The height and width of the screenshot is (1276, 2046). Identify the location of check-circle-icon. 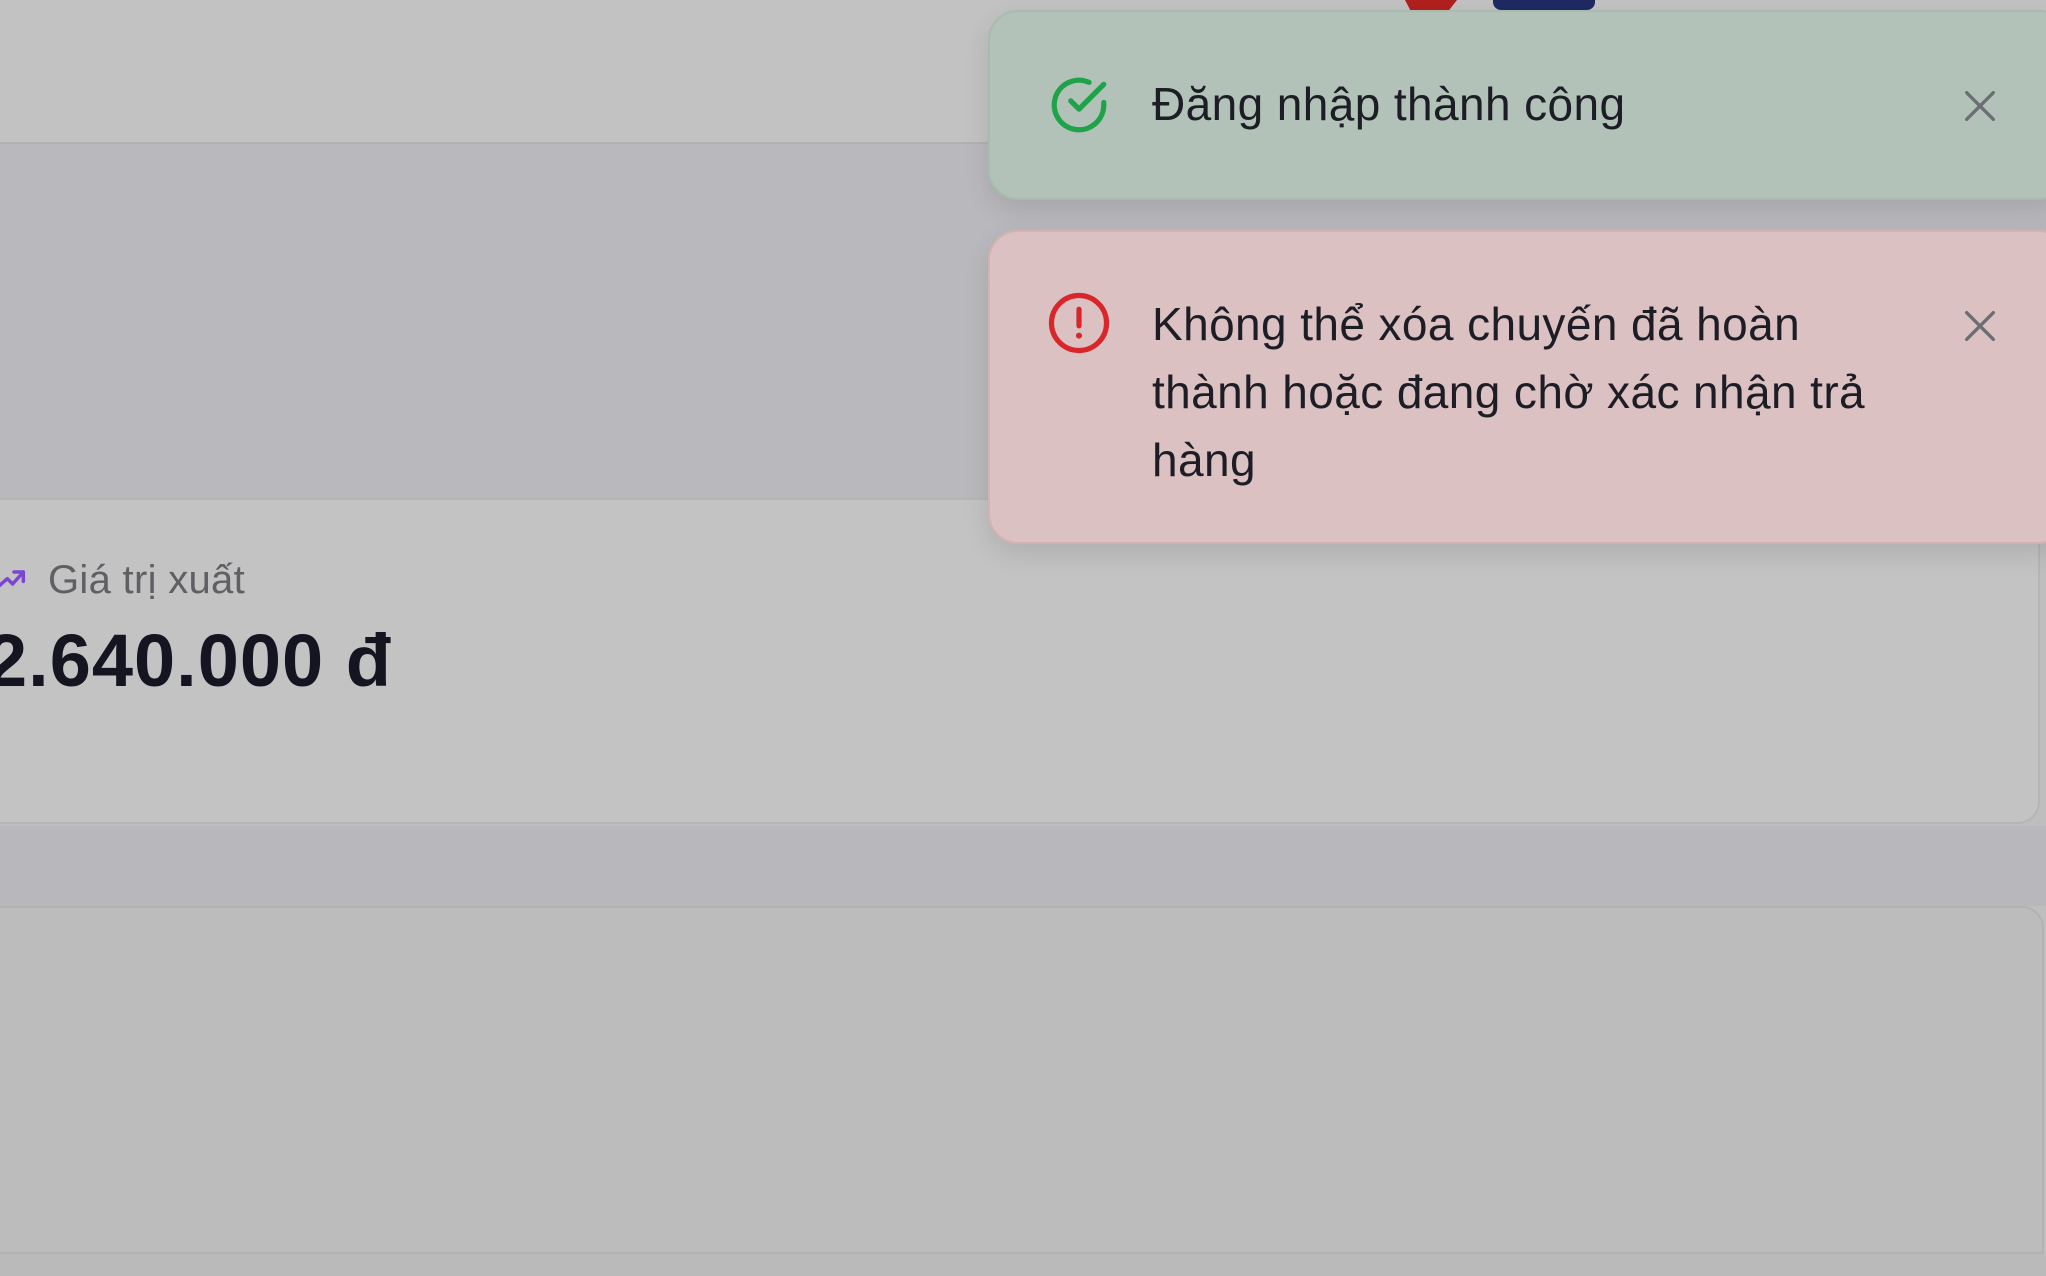
(1079, 105).